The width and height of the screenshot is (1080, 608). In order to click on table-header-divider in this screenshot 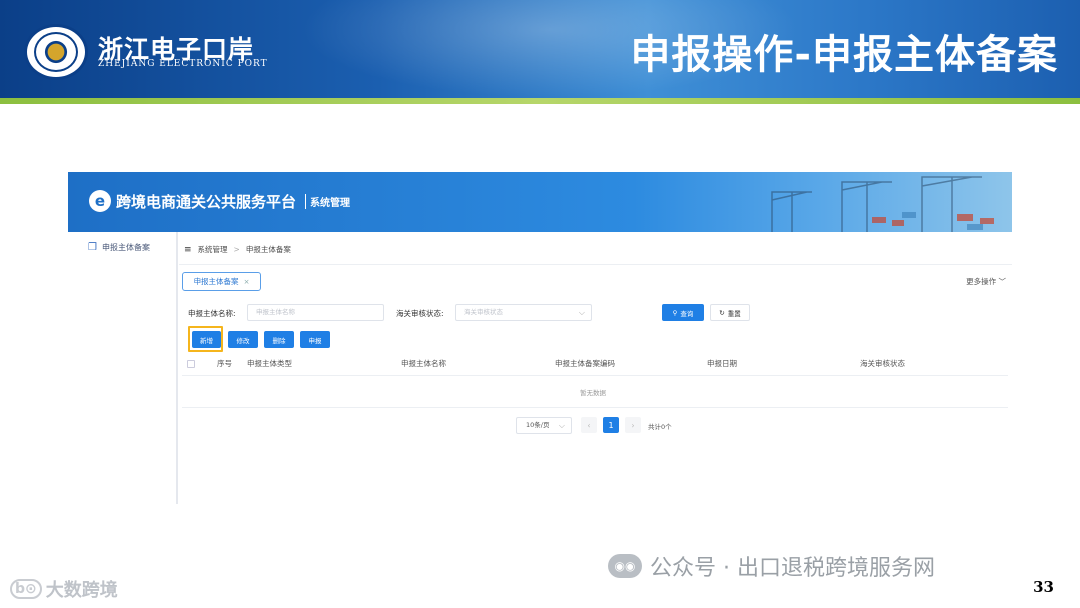, I will do `click(595, 375)`.